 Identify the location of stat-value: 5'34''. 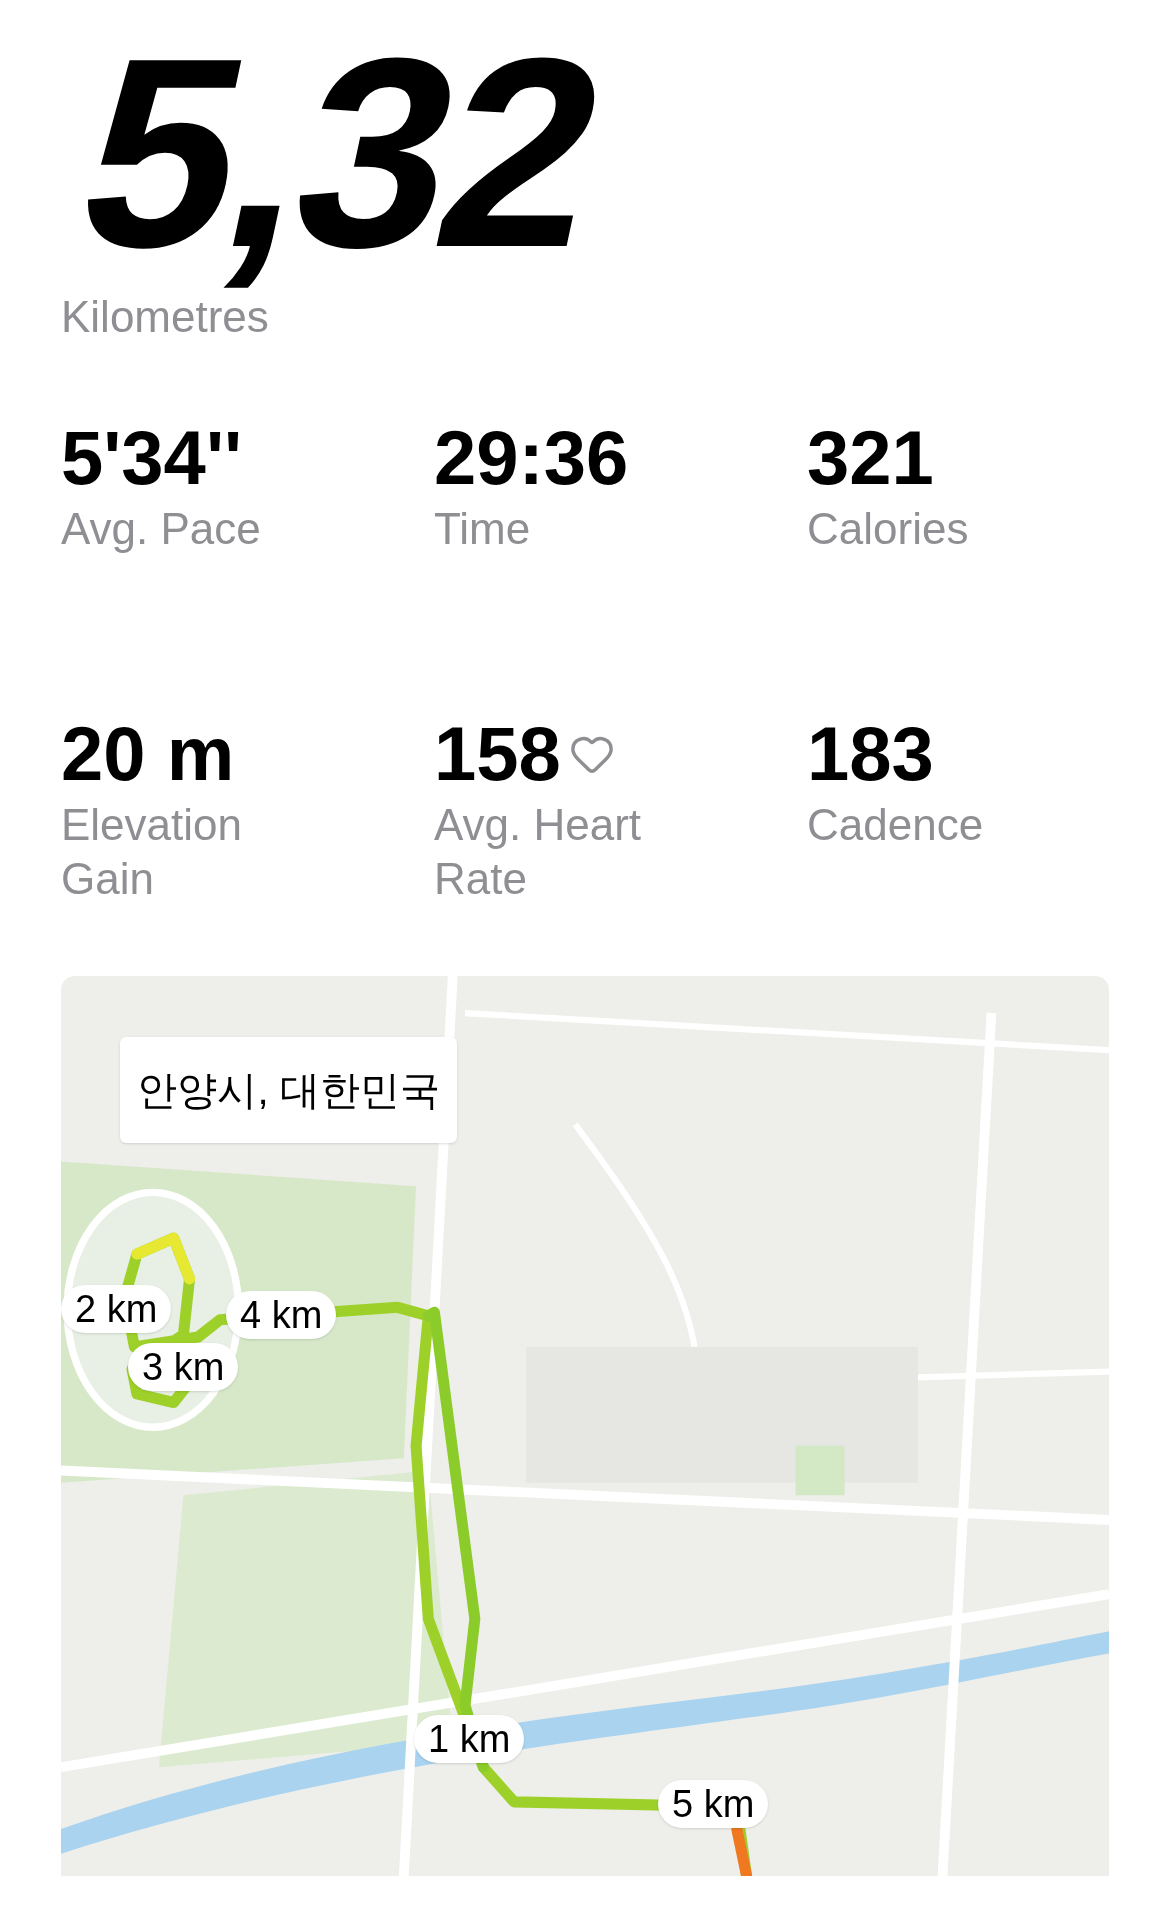
(152, 458).